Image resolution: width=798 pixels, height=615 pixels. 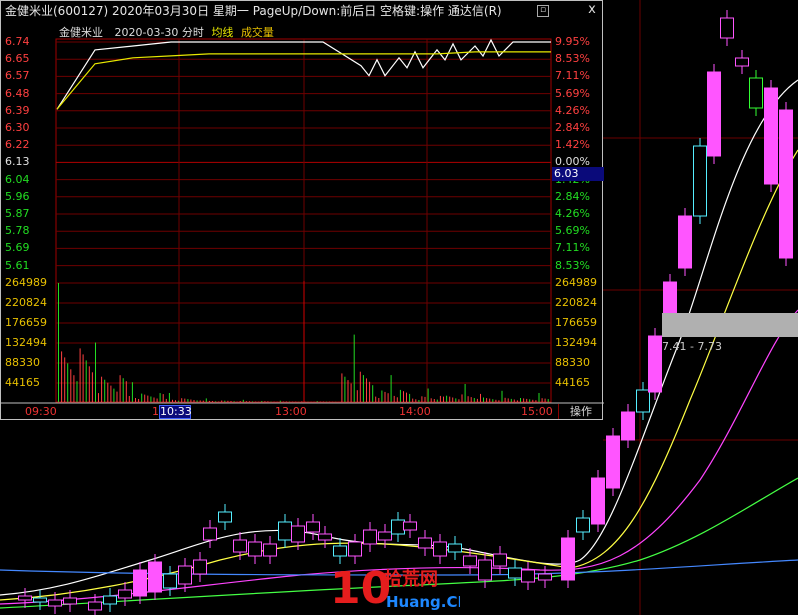 I want to click on volume-tick-label: 88330, so click(x=572, y=362).